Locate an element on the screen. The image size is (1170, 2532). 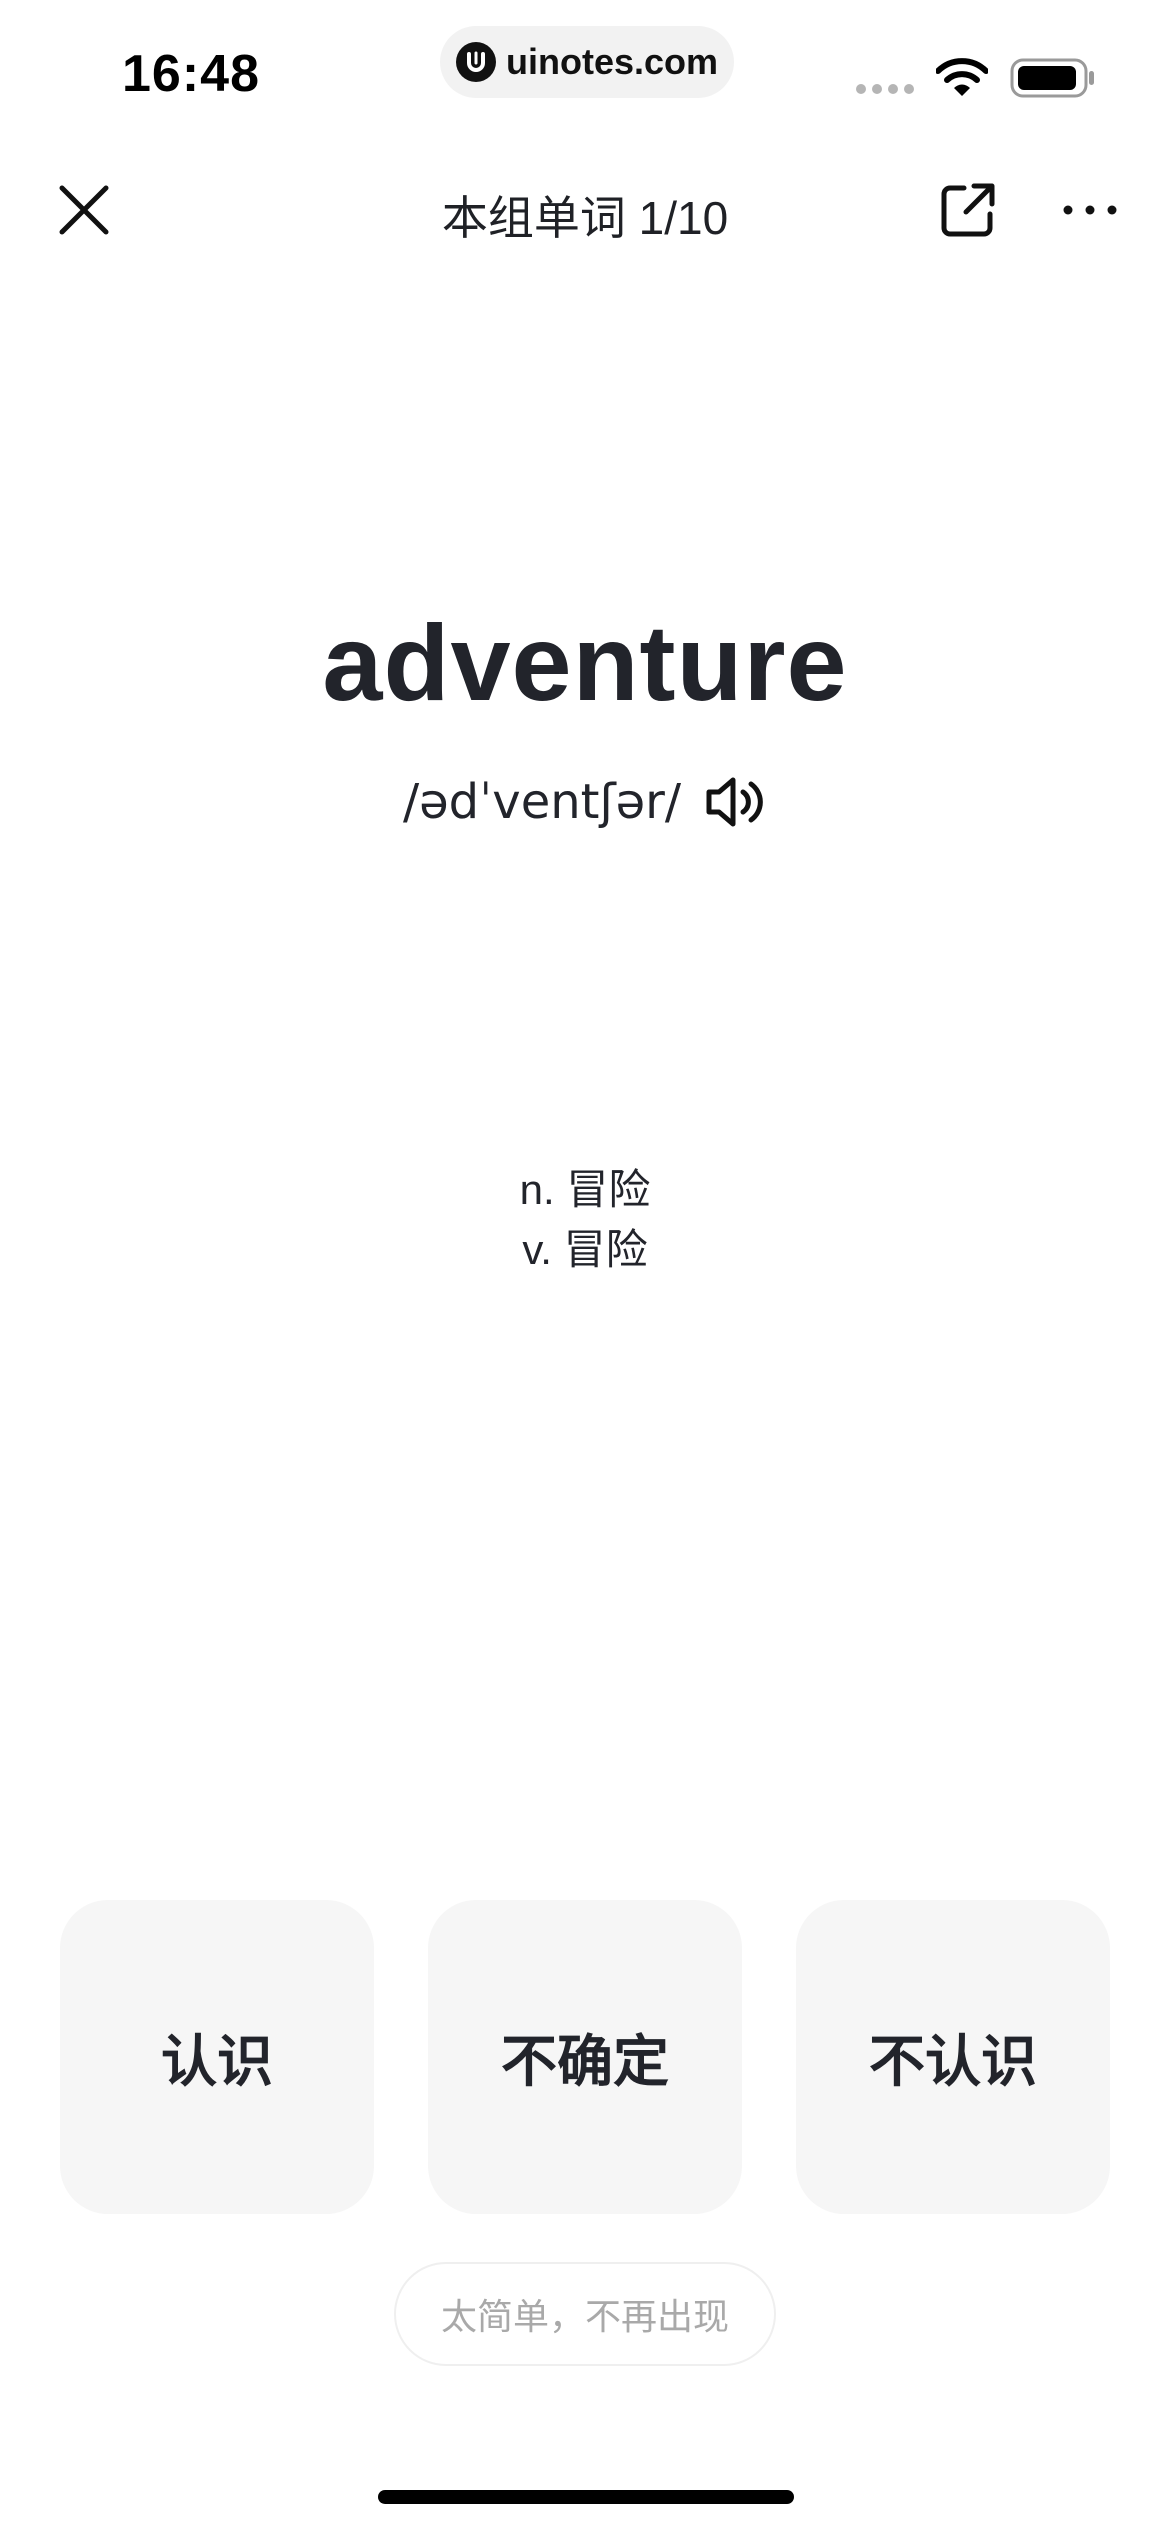
url-pill: uinotes.com is located at coordinates (587, 62).